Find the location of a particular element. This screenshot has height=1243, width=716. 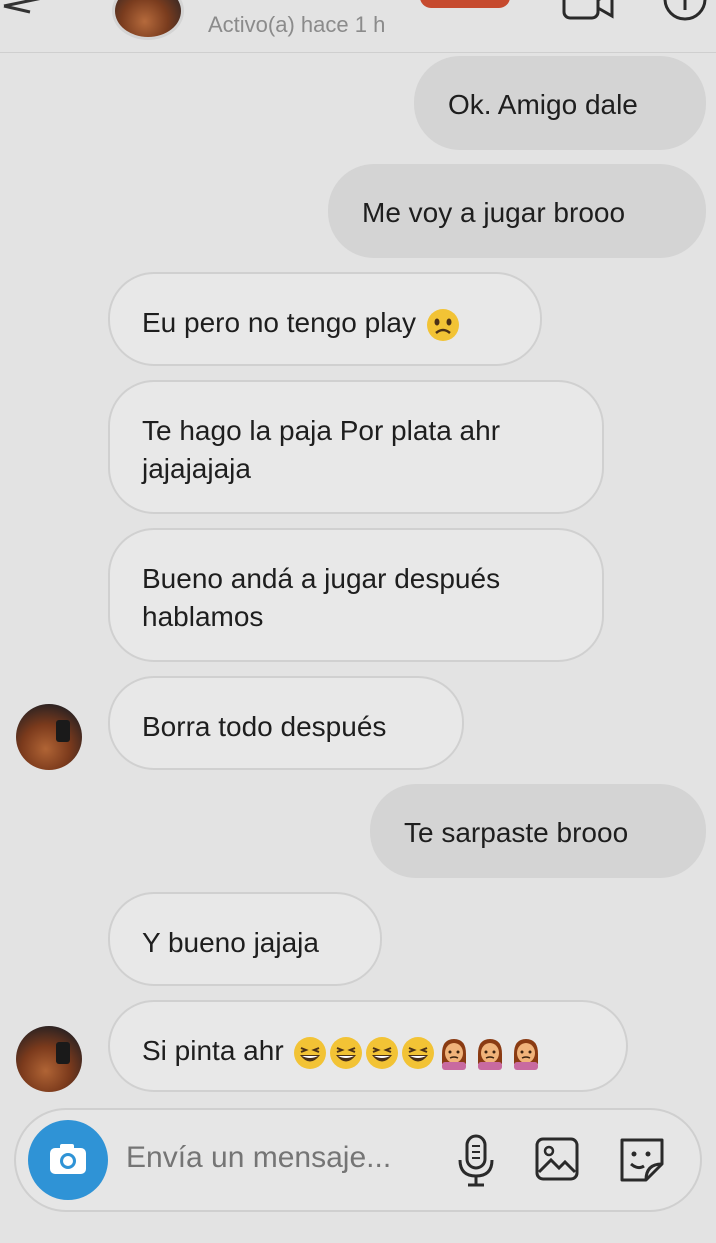

incoming-message: Bueno andá a jugar después hablamos is located at coordinates (356, 595).